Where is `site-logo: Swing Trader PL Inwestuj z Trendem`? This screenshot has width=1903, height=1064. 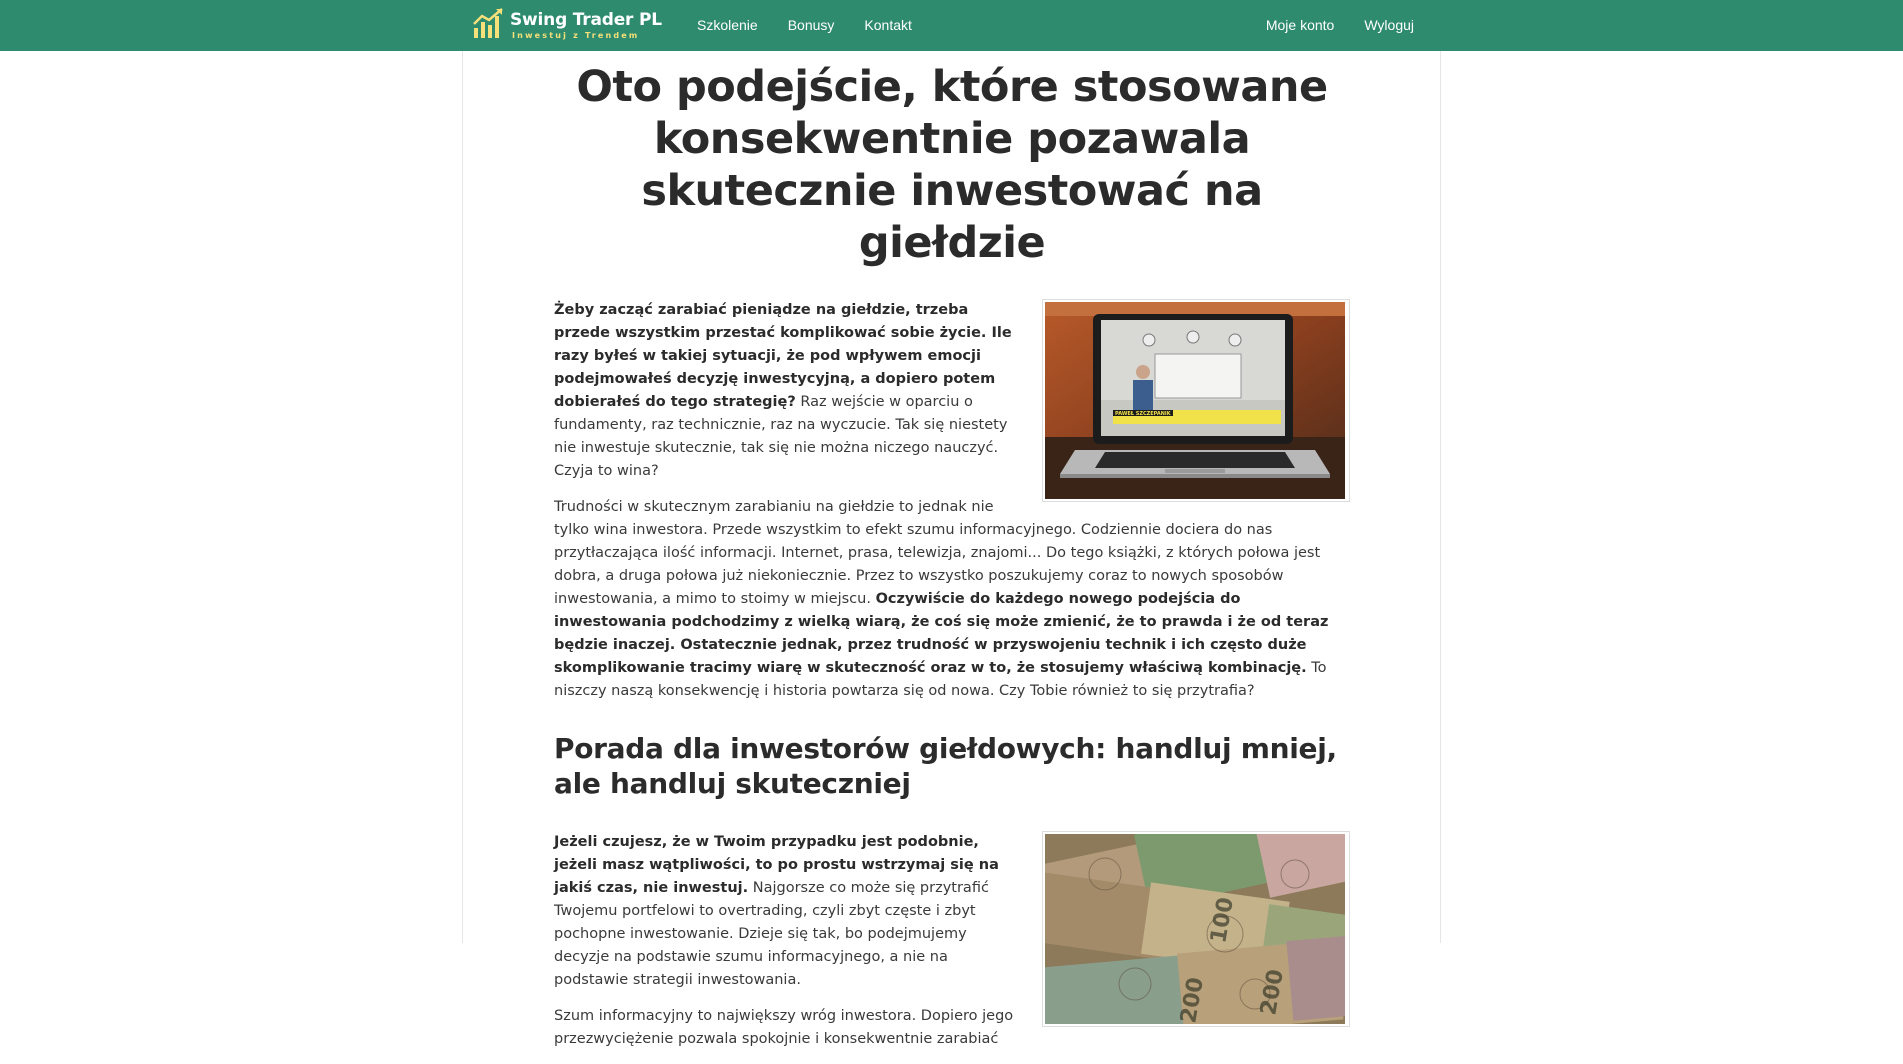 site-logo: Swing Trader PL Inwestuj z Trendem is located at coordinates (567, 26).